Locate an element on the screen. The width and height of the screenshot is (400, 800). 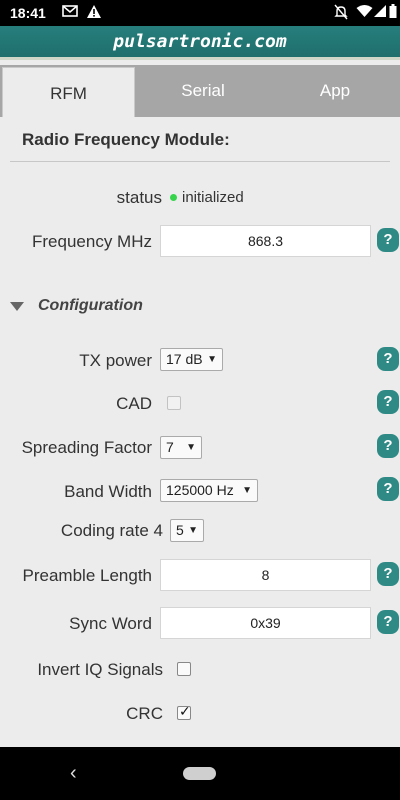
frequency-help-button: ? is located at coordinates (388, 240).